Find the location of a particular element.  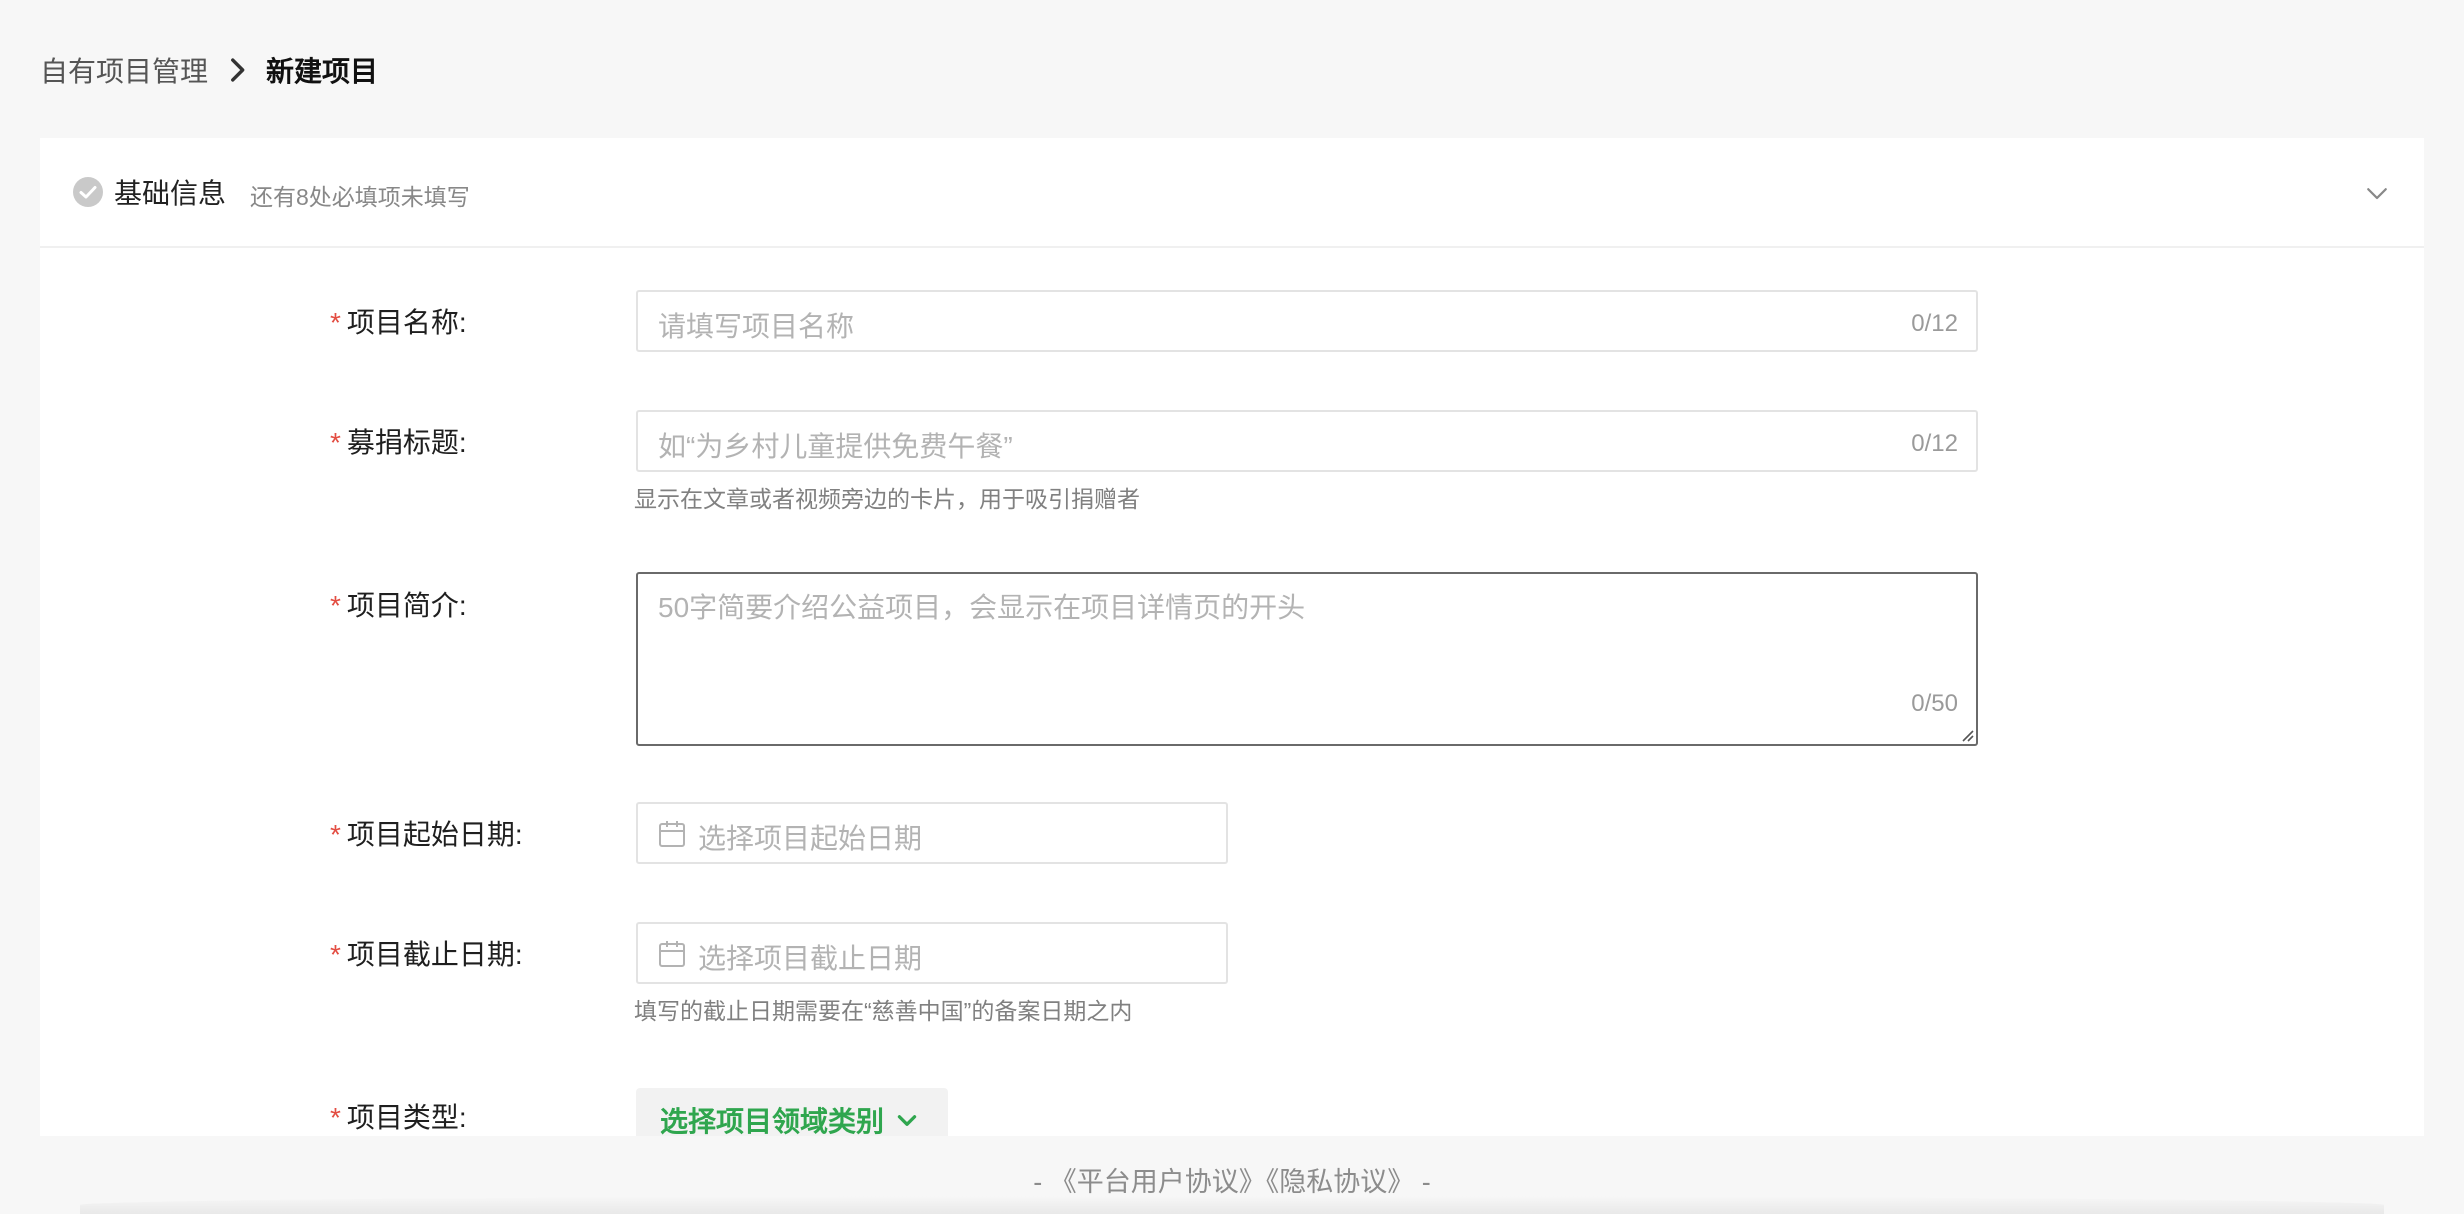

fundraise-title-input: 如“为乡村儿童提供免费午餐” 0/12 is located at coordinates (1307, 441).